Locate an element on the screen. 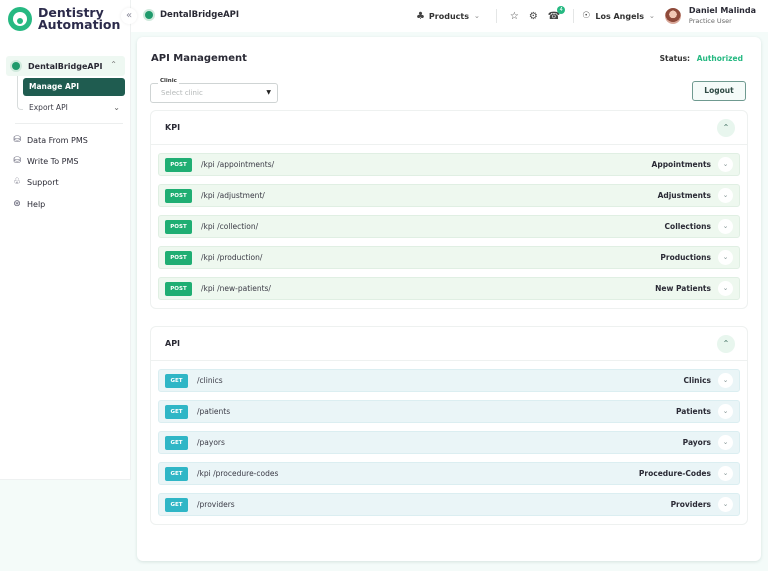 The image size is (768, 571). location-dropdown: ☉ Los Angels ⌄ is located at coordinates (618, 16).